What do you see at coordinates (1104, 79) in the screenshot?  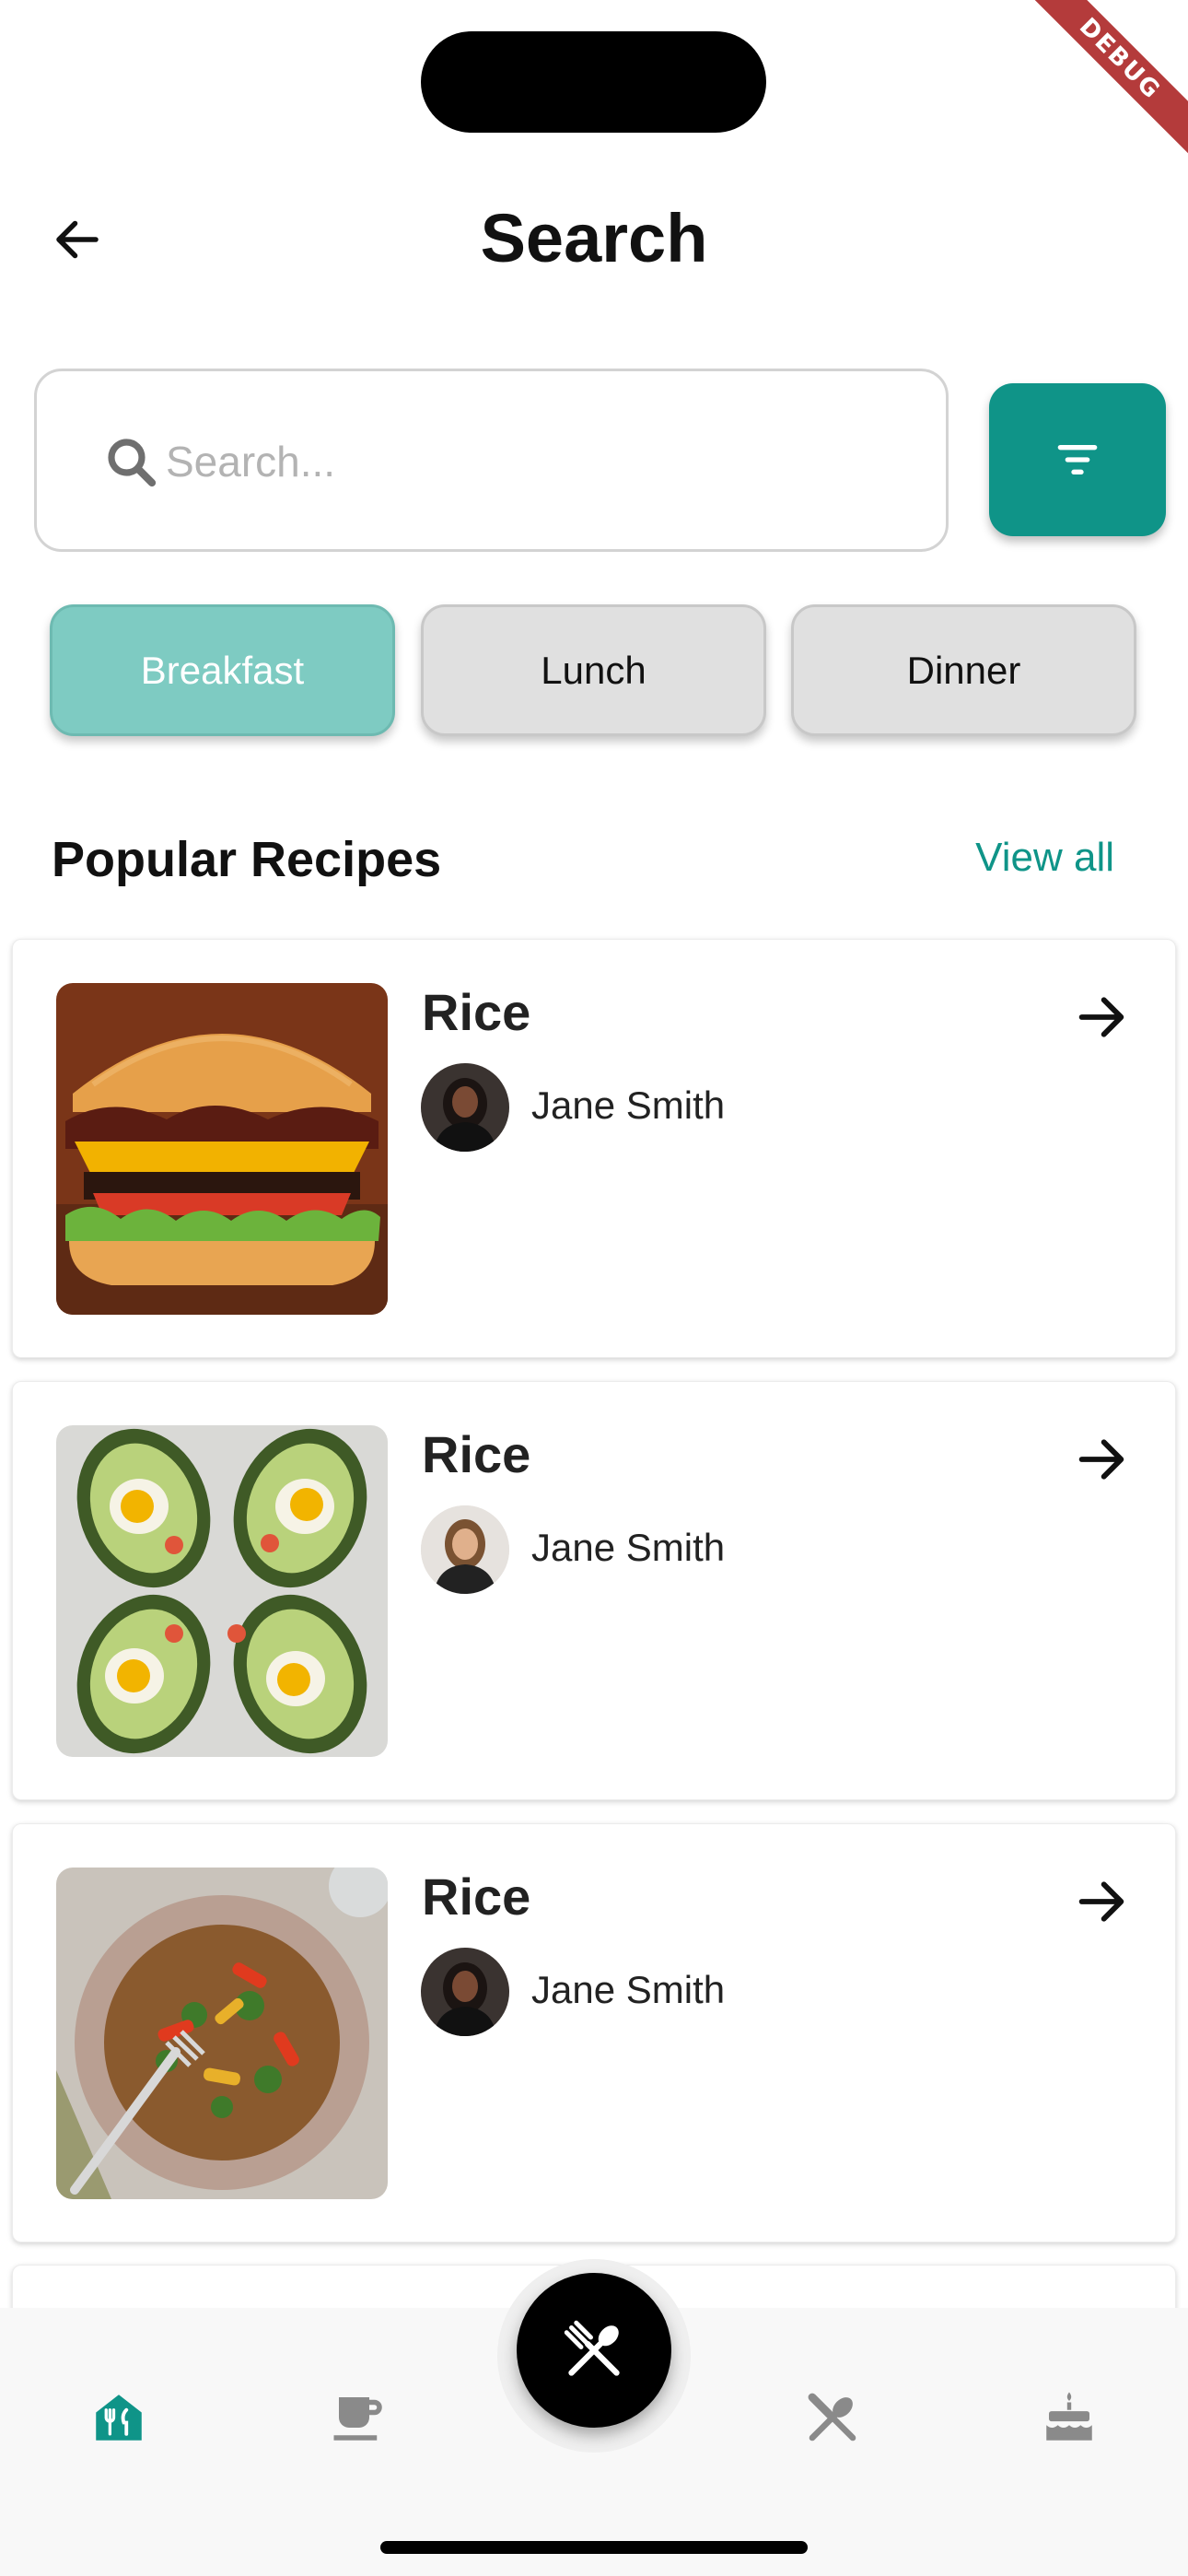 I see `debug-banner-label: DEBUG` at bounding box center [1104, 79].